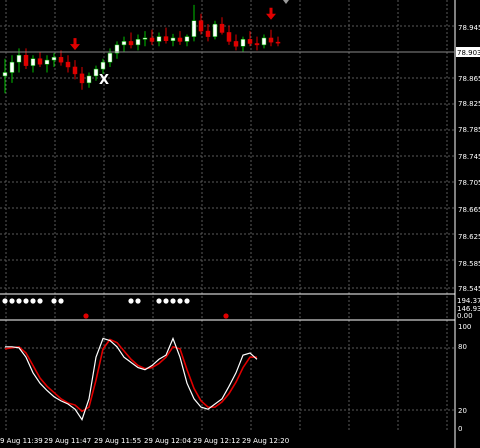  I want to click on price-label: 78.745, so click(469, 157).